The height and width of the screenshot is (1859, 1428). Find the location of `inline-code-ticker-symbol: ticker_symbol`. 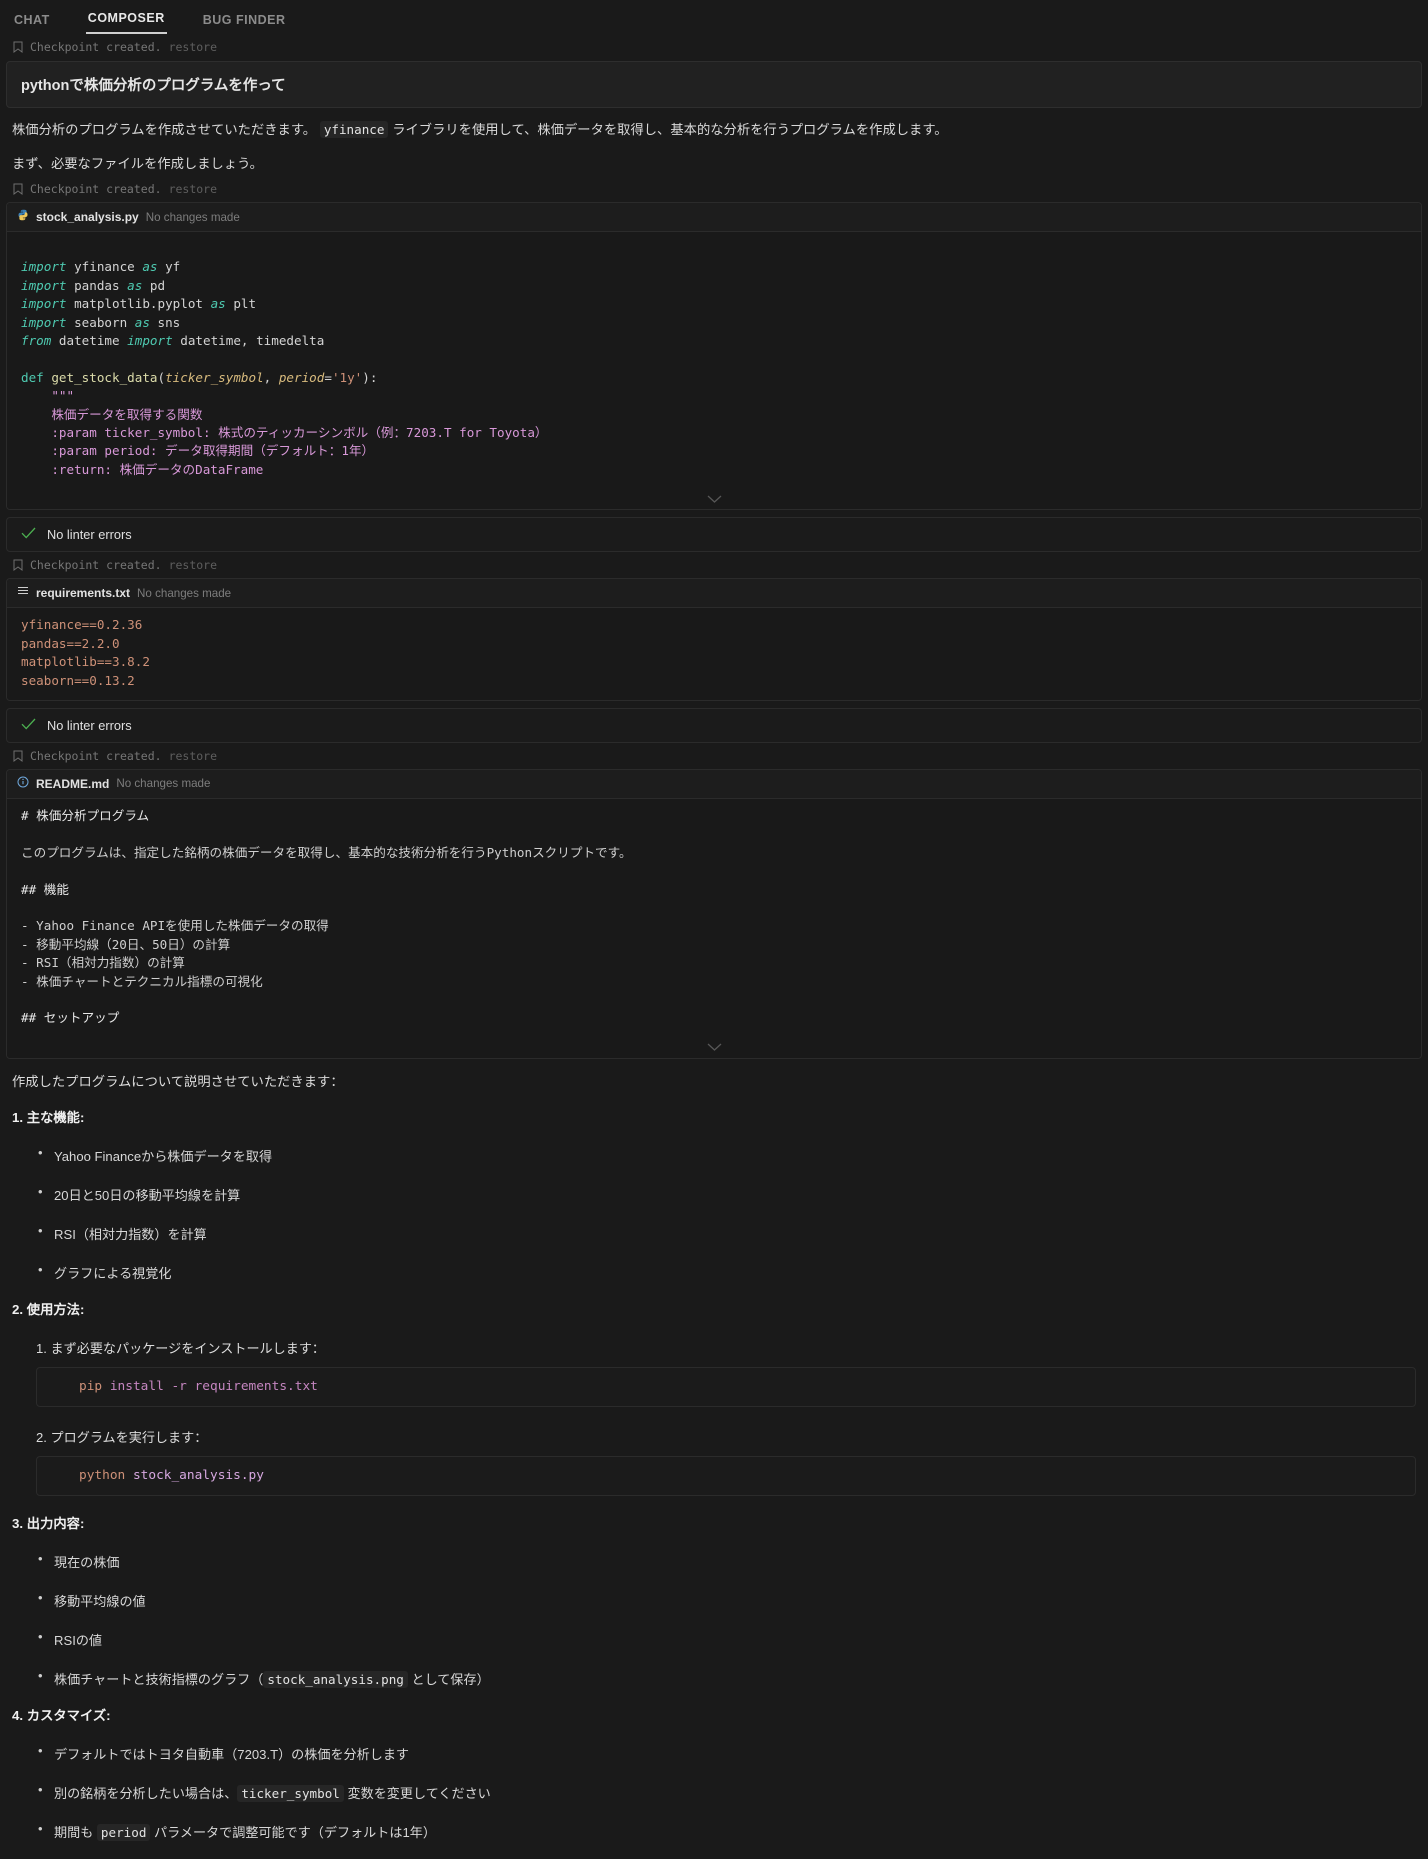

inline-code-ticker-symbol: ticker_symbol is located at coordinates (290, 1793).